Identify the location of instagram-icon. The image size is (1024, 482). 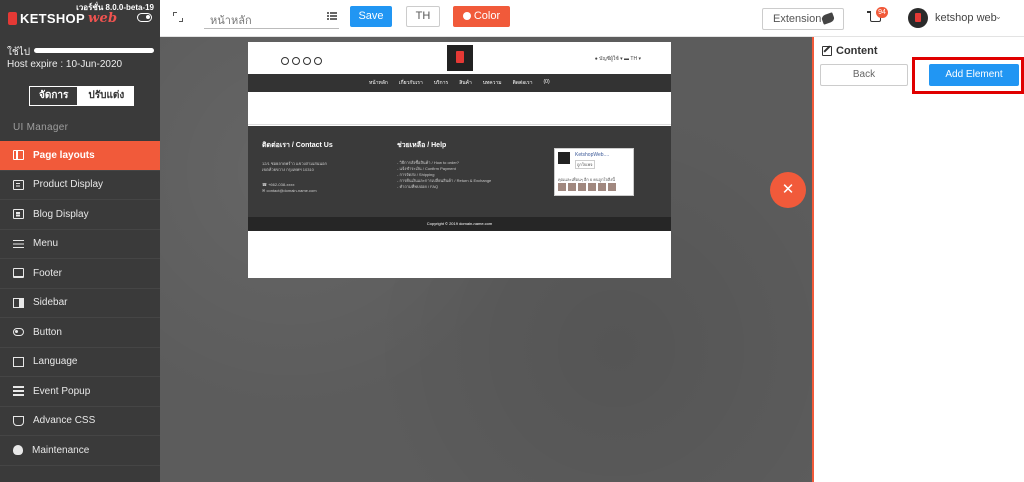
(307, 61).